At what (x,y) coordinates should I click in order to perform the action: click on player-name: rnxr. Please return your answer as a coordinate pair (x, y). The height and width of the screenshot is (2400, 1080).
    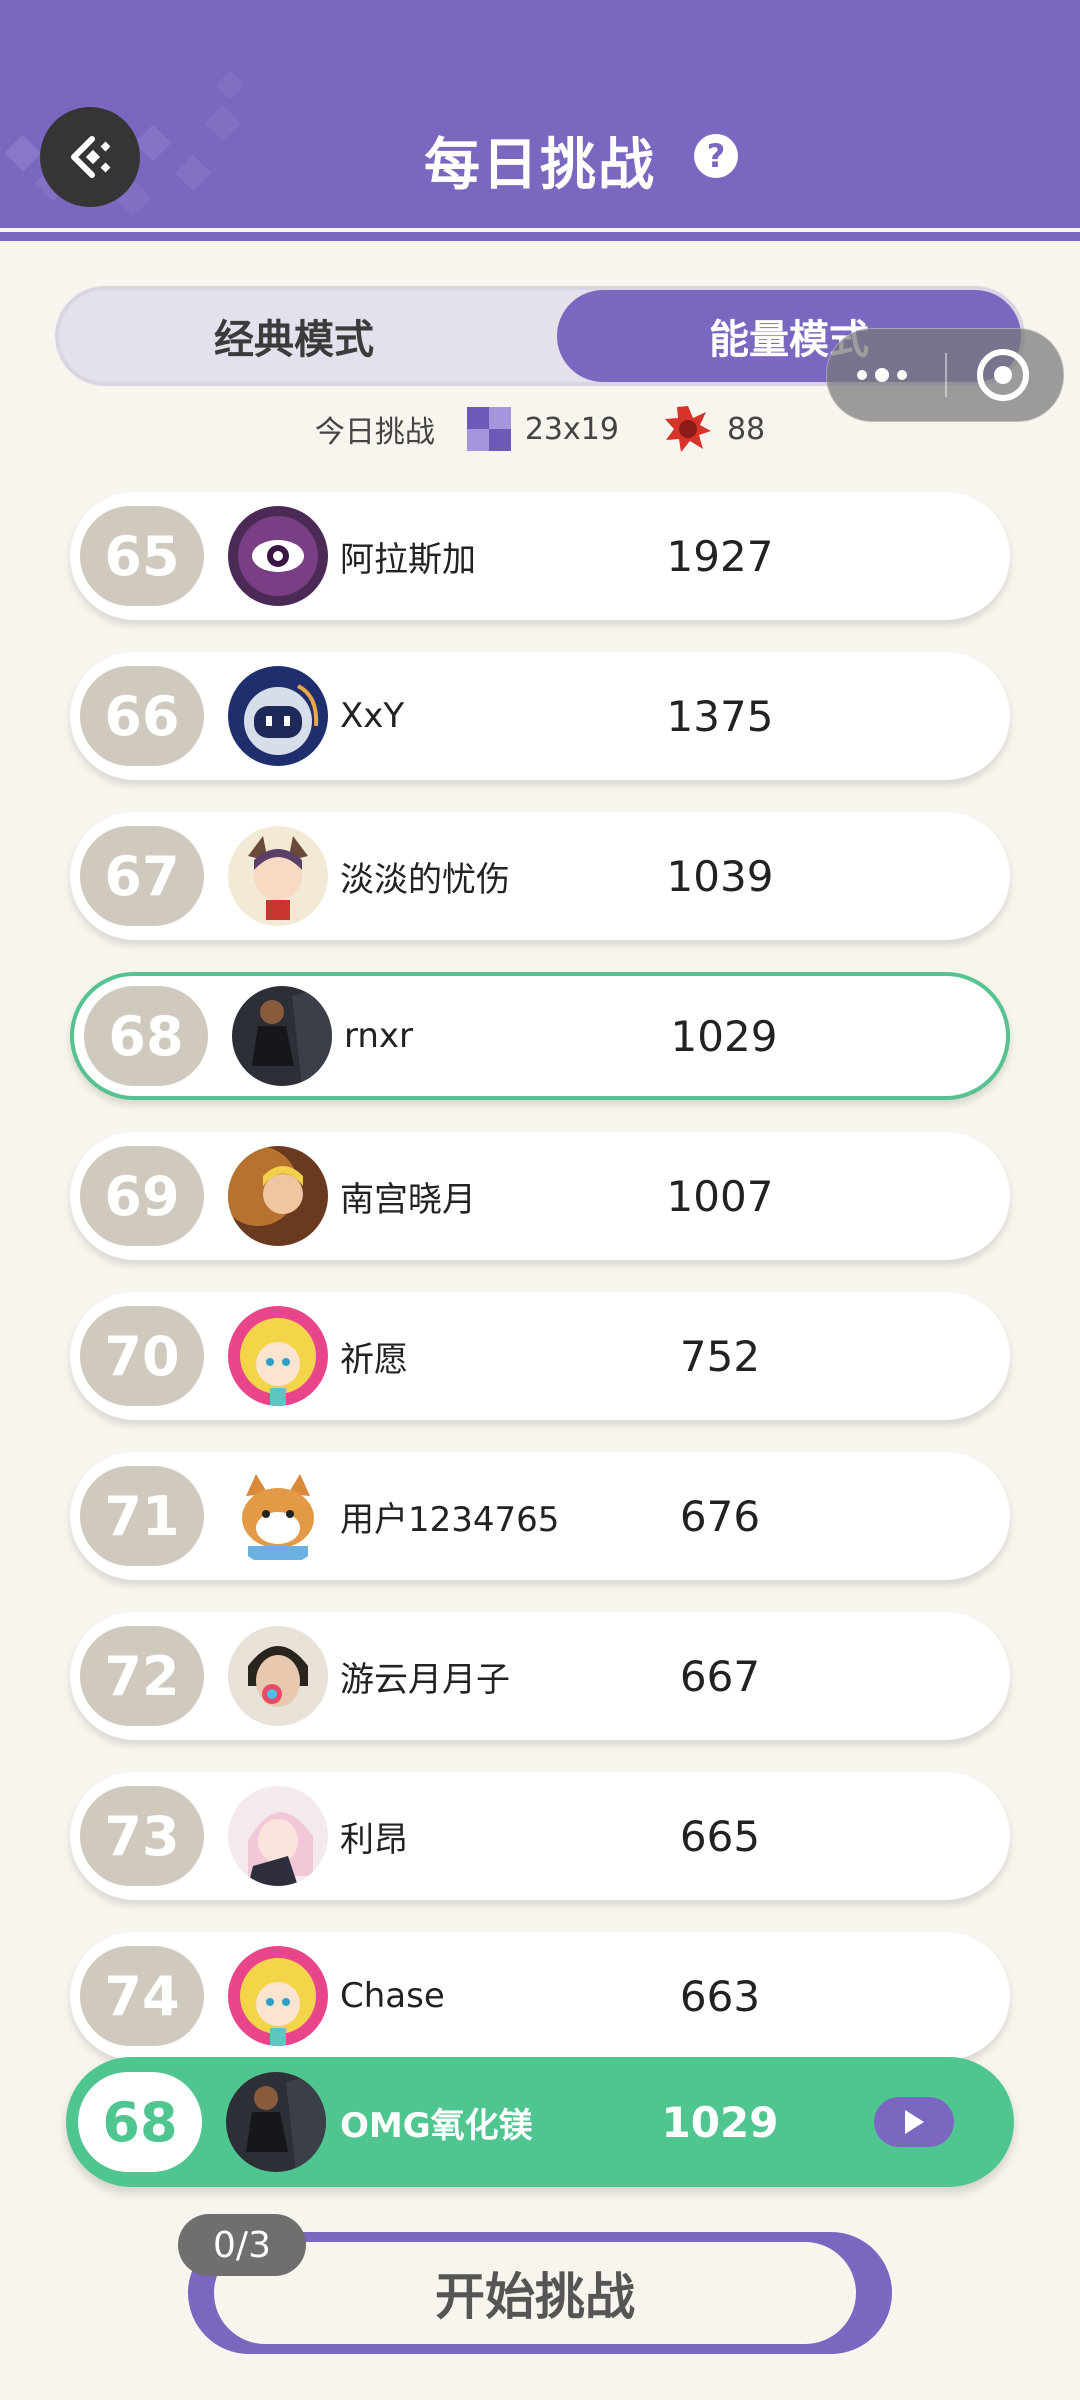
    Looking at the image, I should click on (379, 1036).